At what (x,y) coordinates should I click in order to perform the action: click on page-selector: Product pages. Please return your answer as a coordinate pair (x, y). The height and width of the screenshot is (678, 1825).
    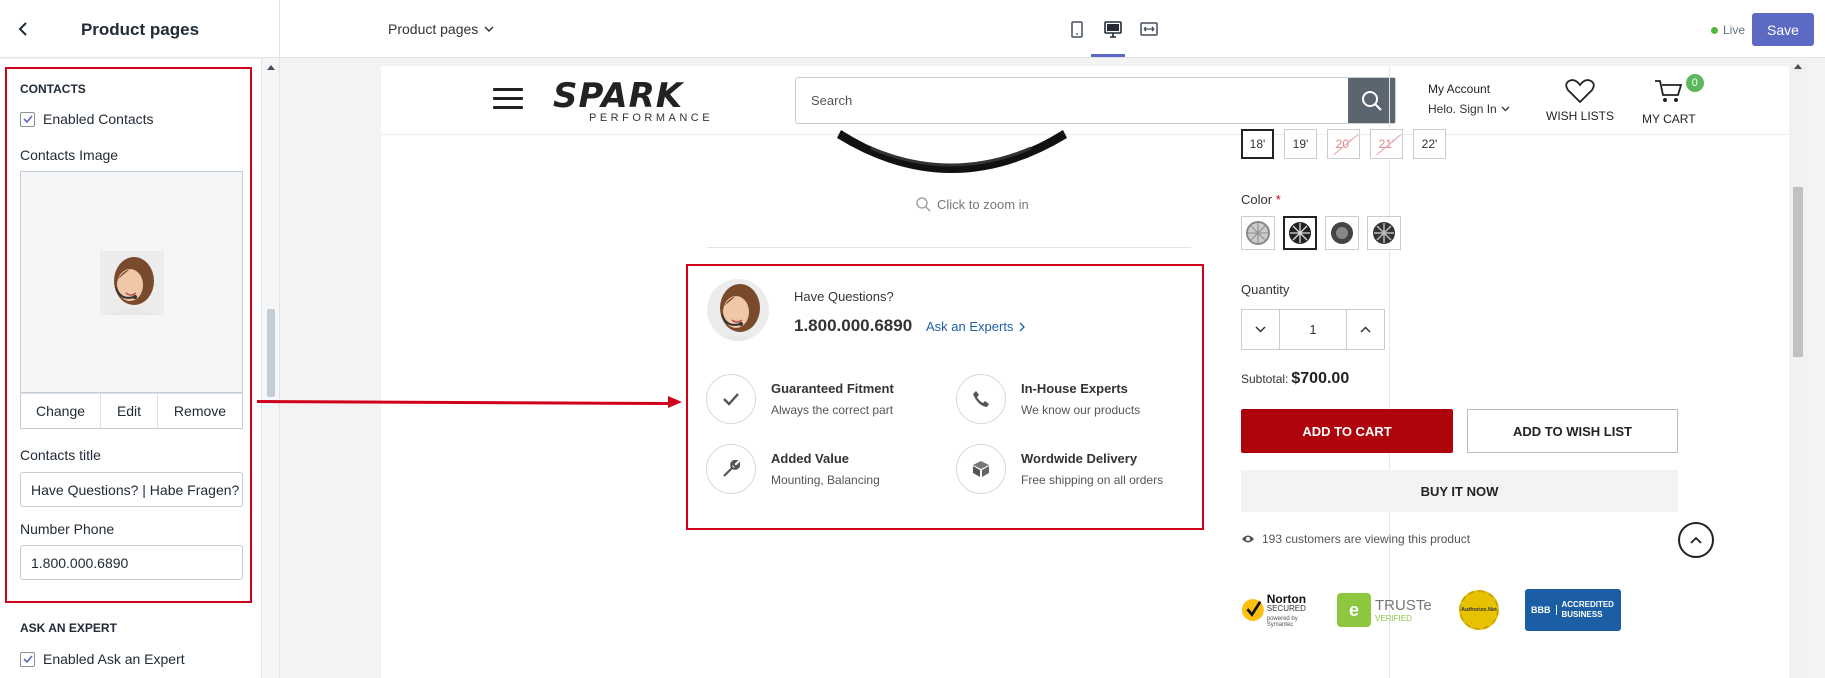
    Looking at the image, I should click on (441, 29).